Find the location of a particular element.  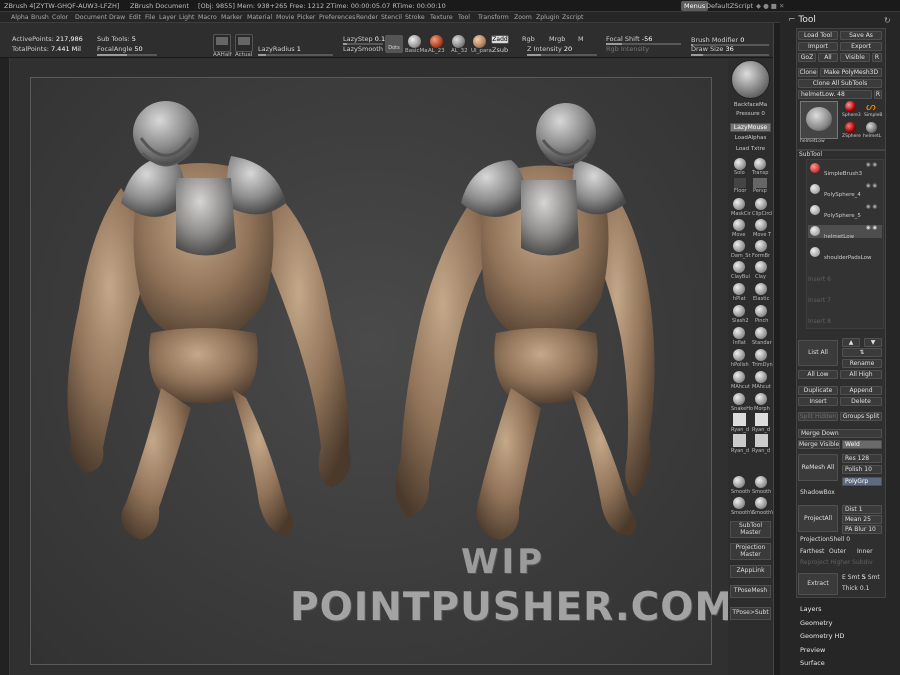

mahcut-icon is located at coordinates (739, 377).